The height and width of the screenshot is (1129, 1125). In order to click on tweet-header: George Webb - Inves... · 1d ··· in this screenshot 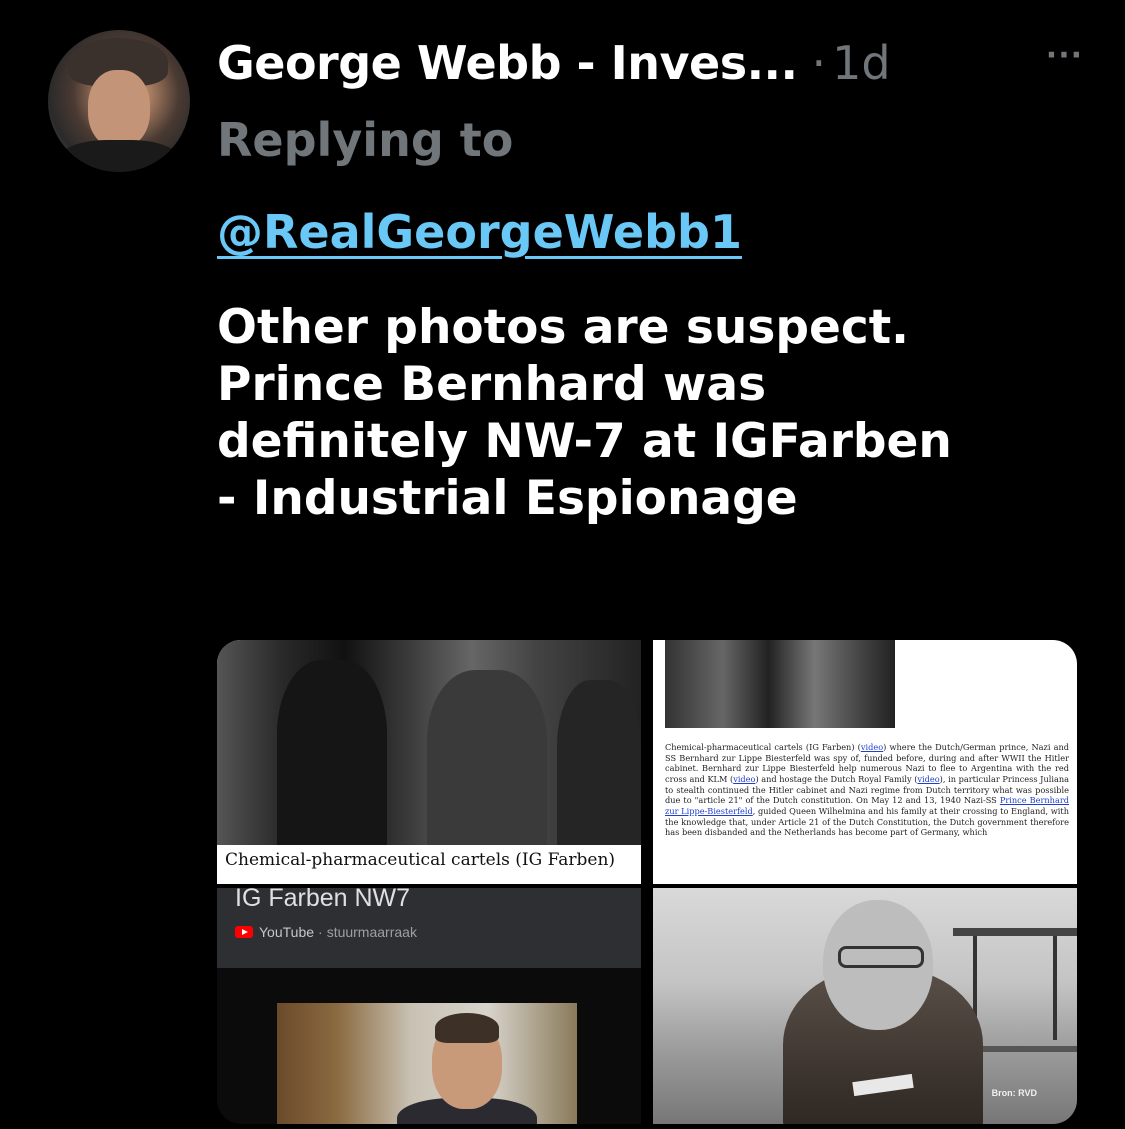, I will do `click(656, 63)`.